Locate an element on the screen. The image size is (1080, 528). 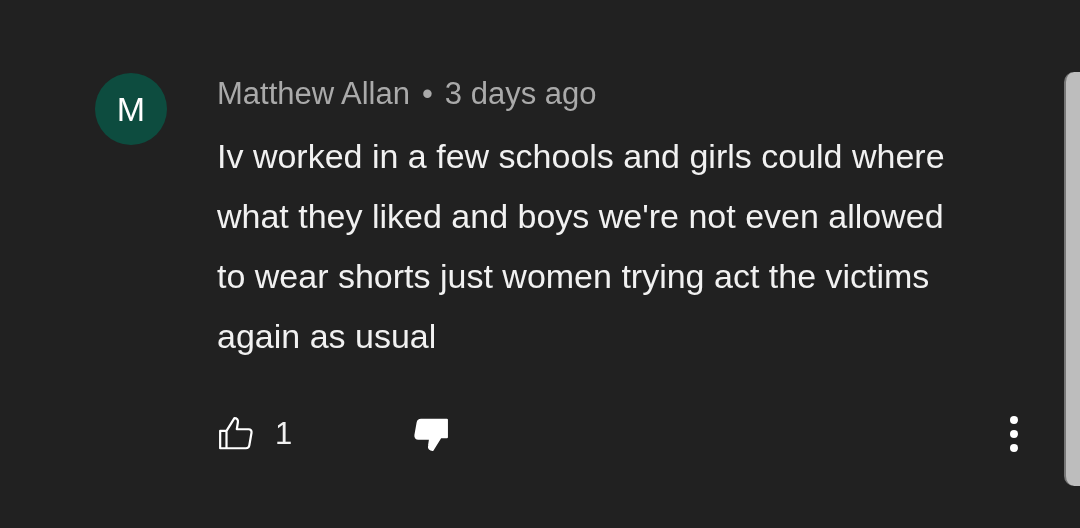
comment-time: 3 days ago is located at coordinates (520, 94).